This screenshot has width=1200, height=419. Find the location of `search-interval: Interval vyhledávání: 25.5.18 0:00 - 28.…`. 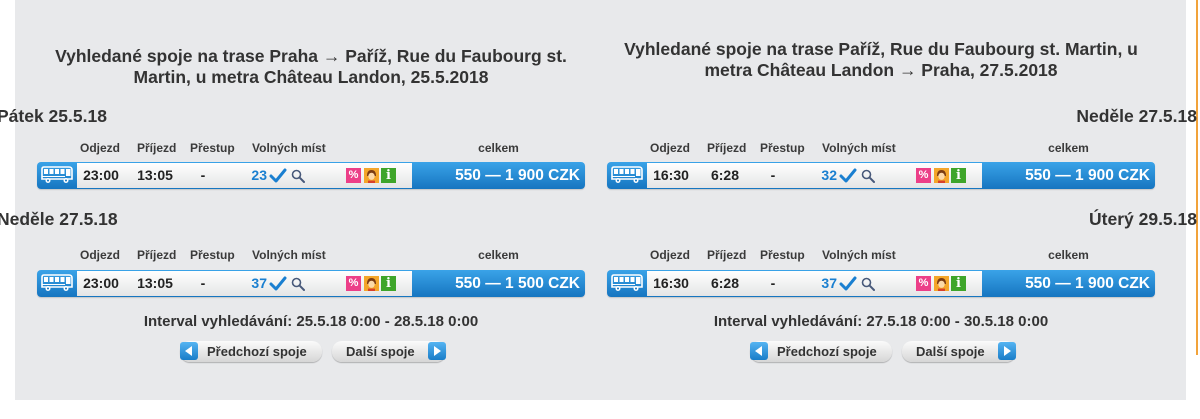

search-interval: Interval vyhledávání: 25.5.18 0:00 - 28.… is located at coordinates (311, 321).